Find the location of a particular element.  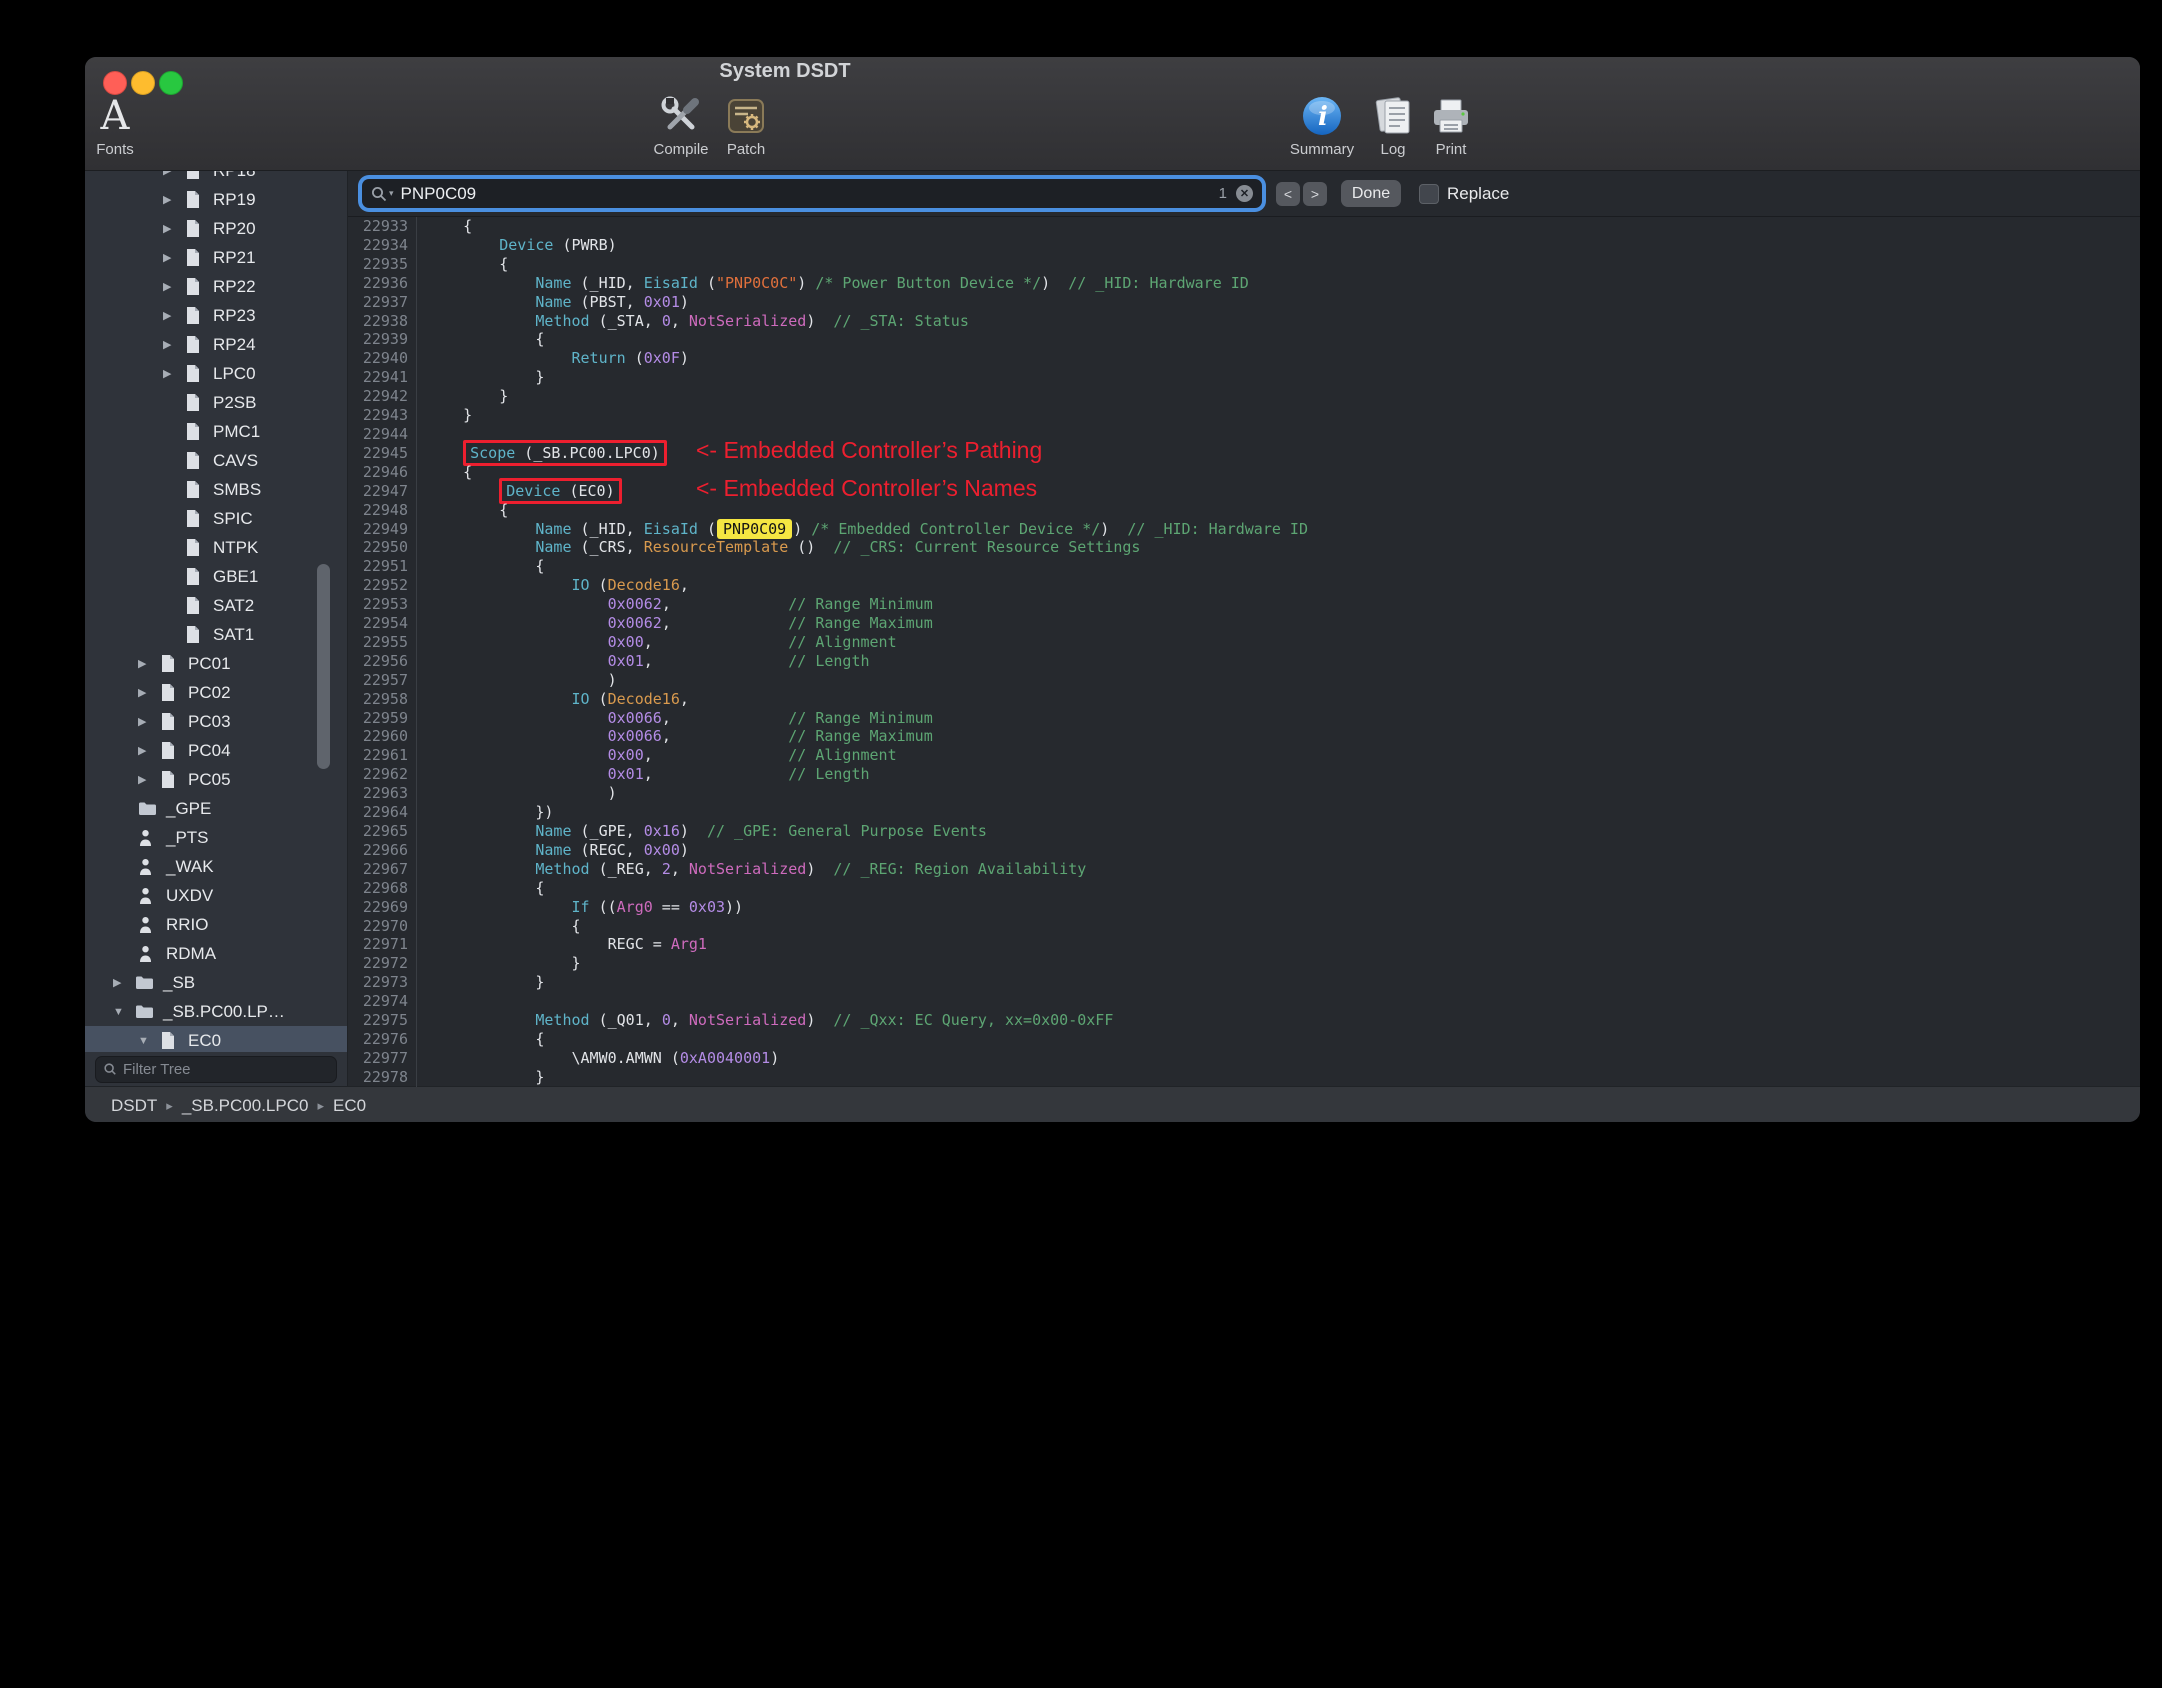

close-button is located at coordinates (115, 83).